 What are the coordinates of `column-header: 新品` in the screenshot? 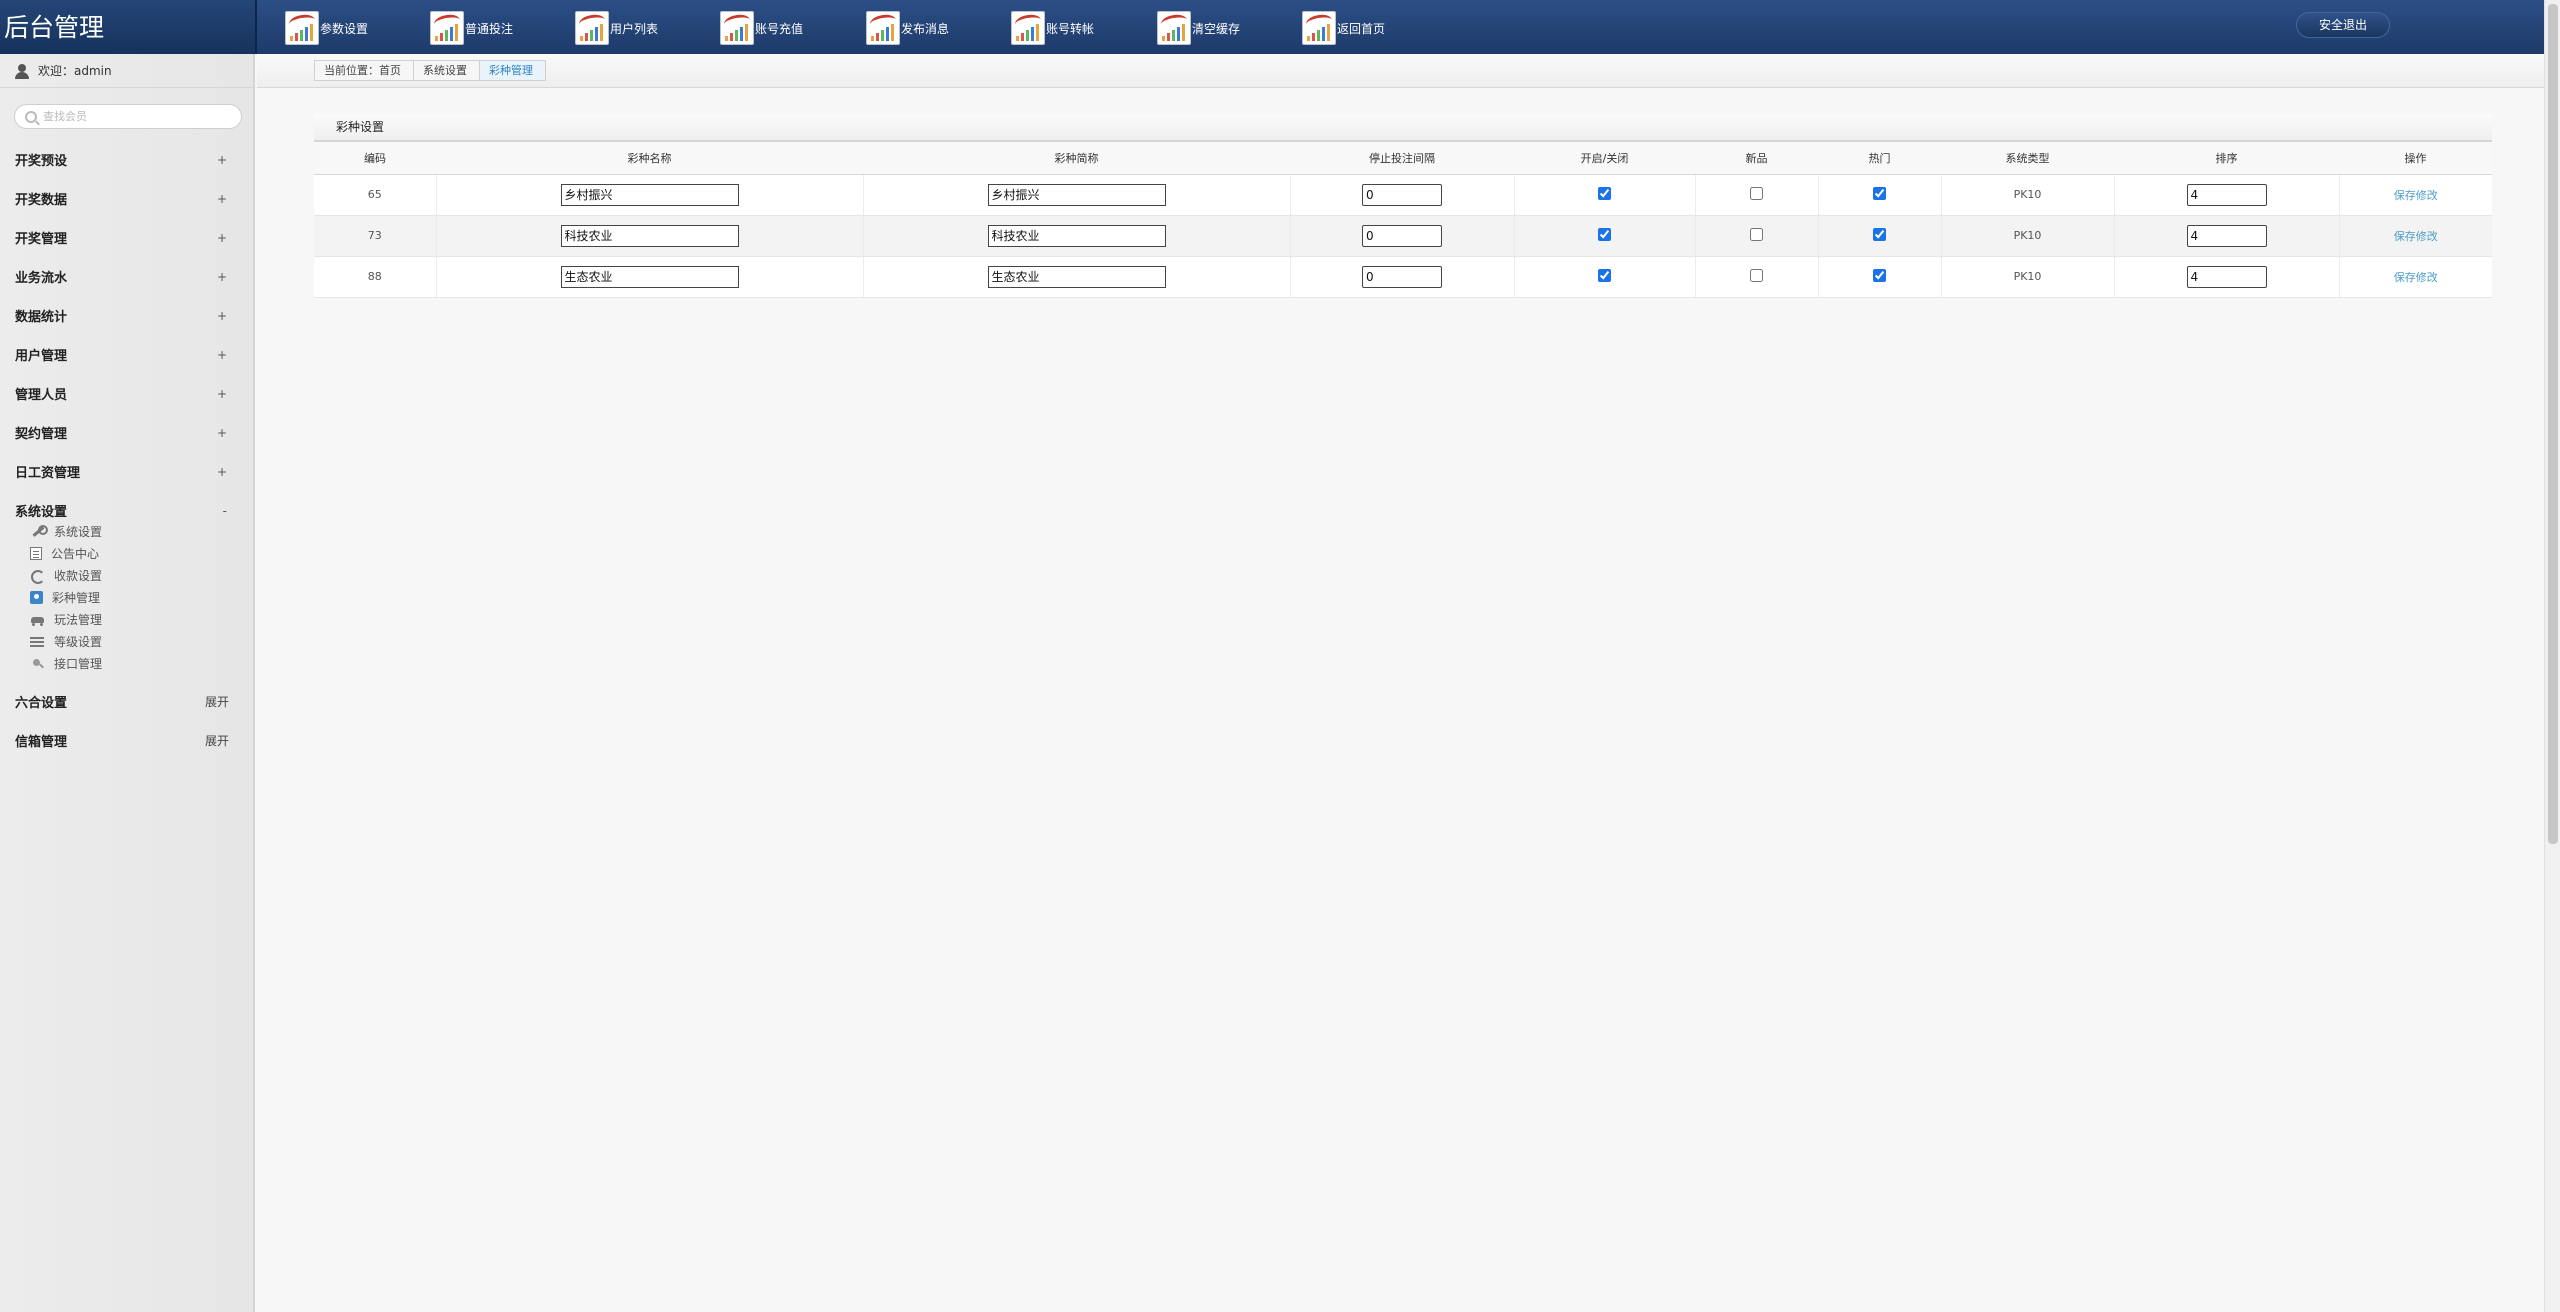 It's located at (1756, 158).